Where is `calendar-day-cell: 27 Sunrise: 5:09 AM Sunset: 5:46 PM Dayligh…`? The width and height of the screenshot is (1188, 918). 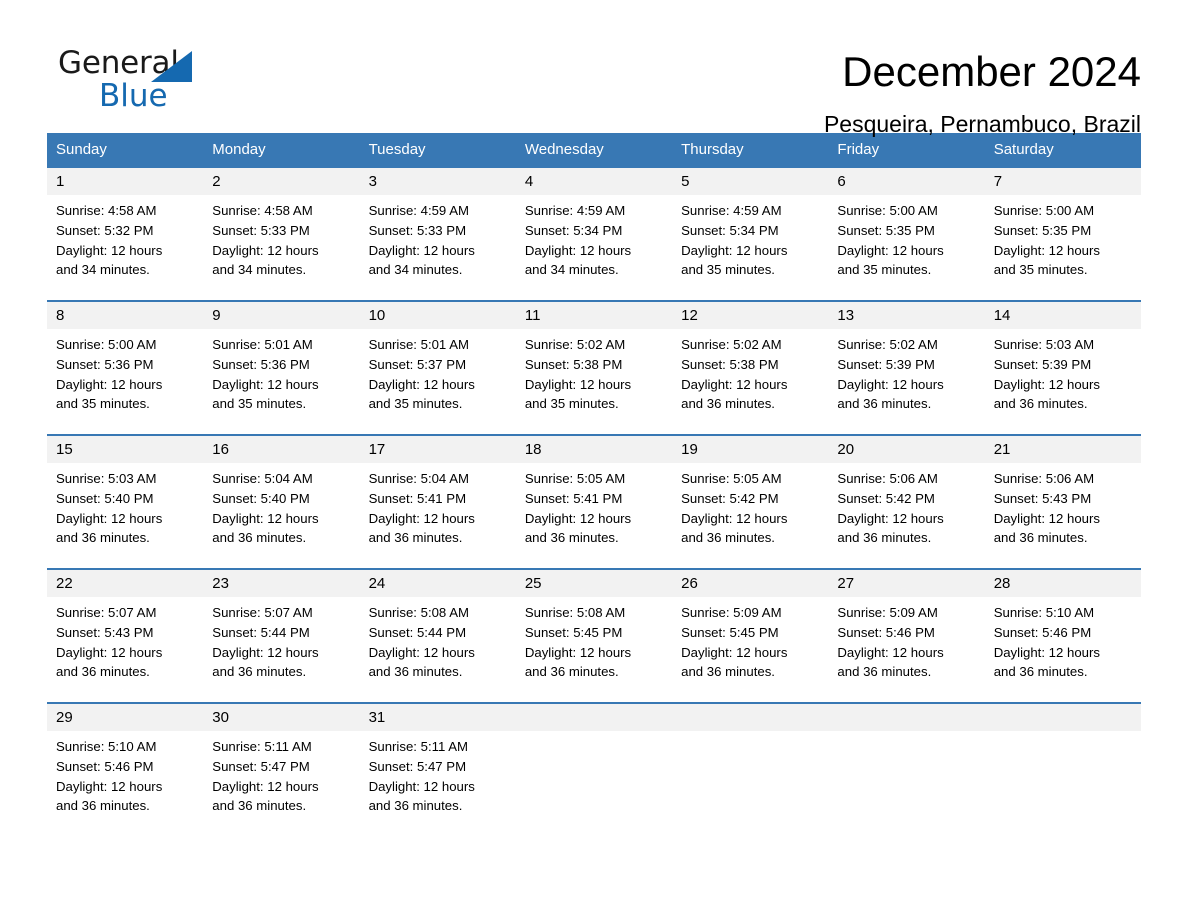 calendar-day-cell: 27 Sunrise: 5:09 AM Sunset: 5:46 PM Dayligh… is located at coordinates (906, 635).